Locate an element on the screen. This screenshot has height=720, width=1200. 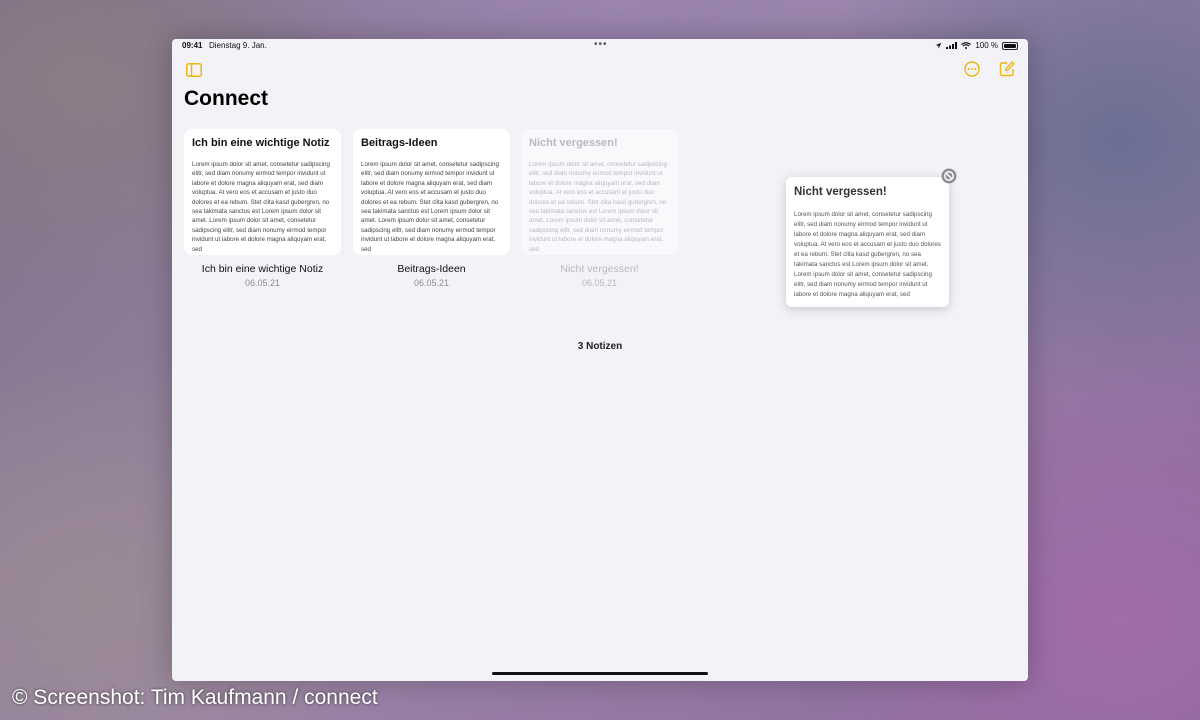
status-bar: 09:41 Dienstag 9. Jan. ••• 100 % is located at coordinates (600, 46).